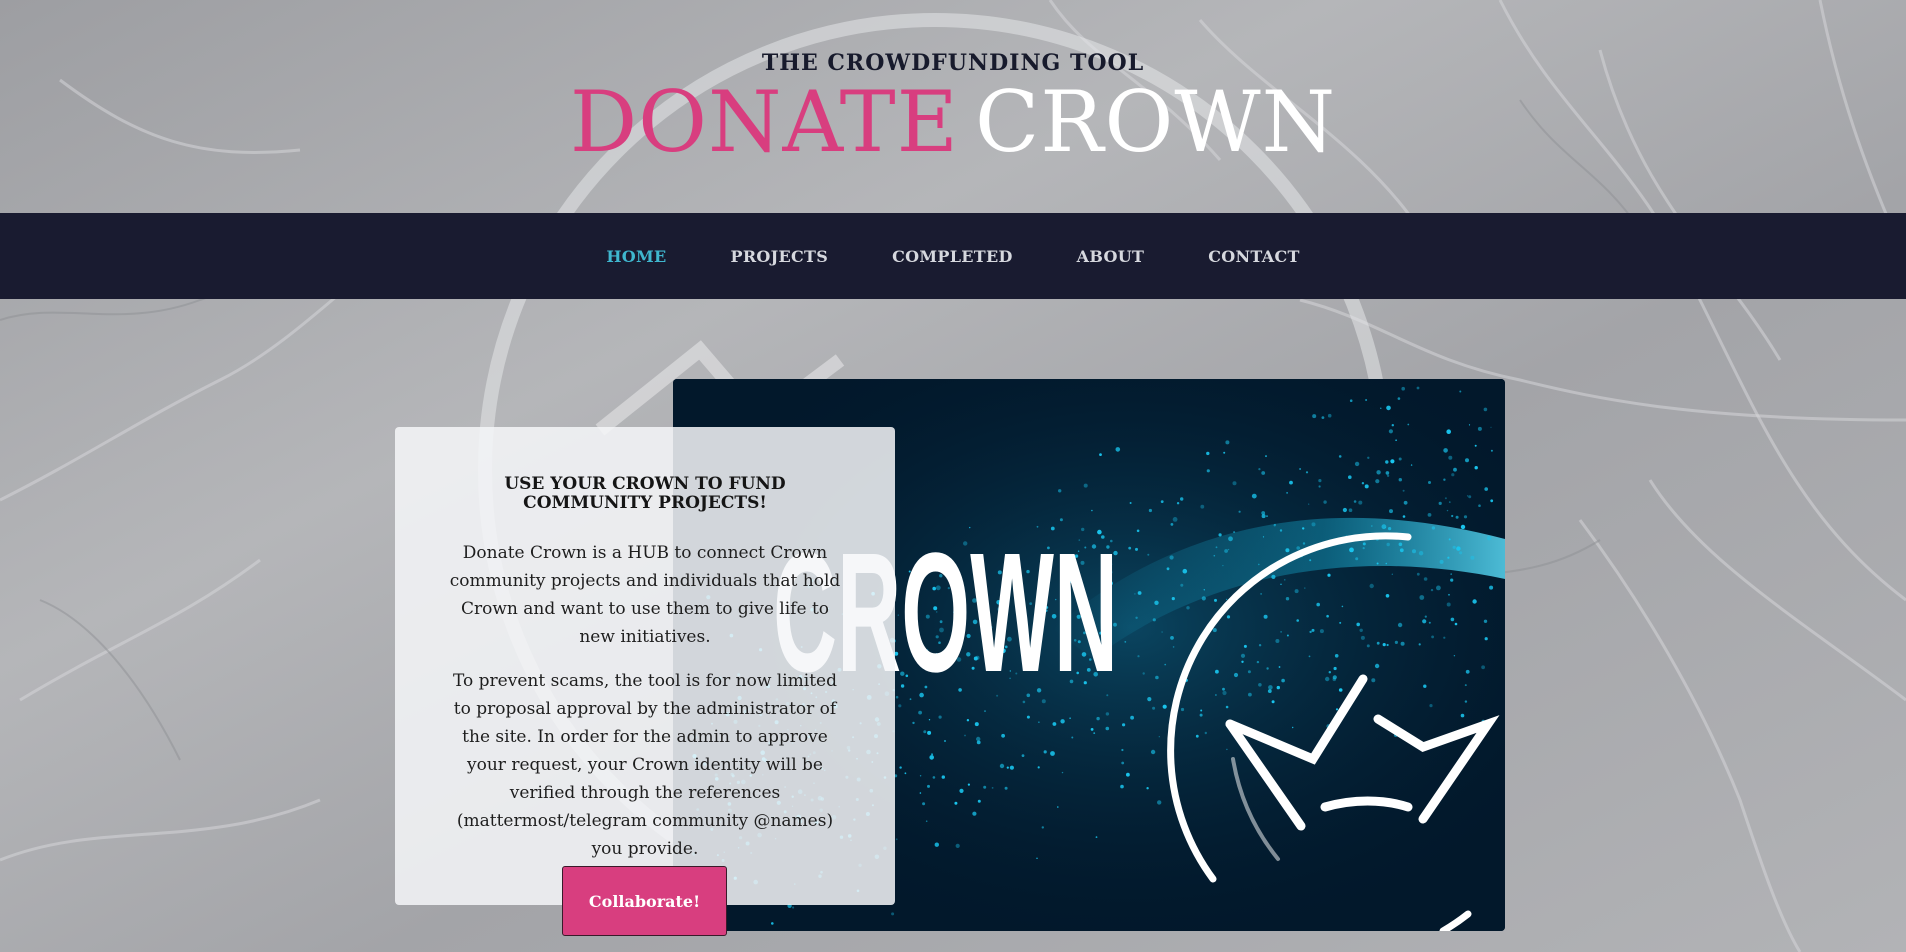 Image resolution: width=1906 pixels, height=952 pixels. I want to click on site-logo-text: DONATE CROWN, so click(953, 122).